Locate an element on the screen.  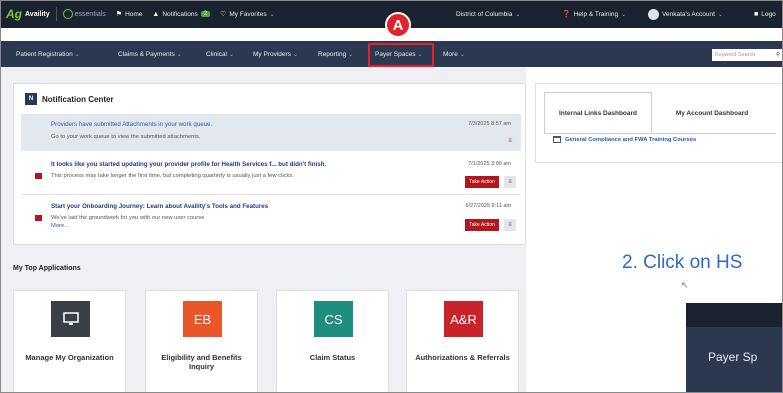
favorites-label: My Favorites is located at coordinates (248, 14).